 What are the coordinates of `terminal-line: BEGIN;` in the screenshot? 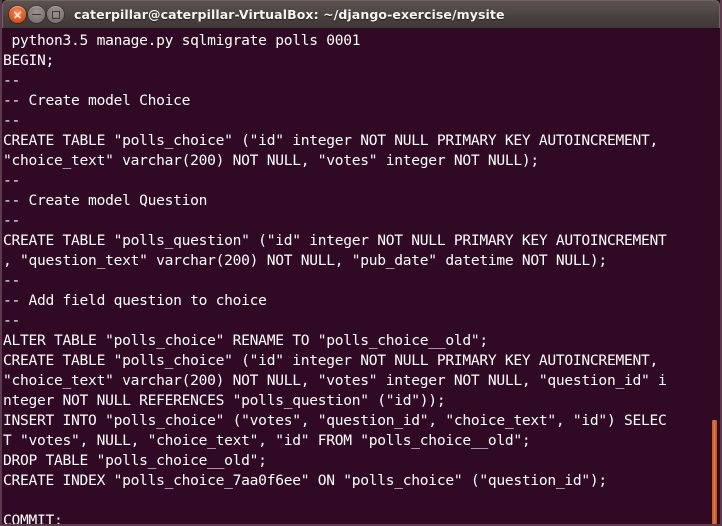 It's located at (29, 60).